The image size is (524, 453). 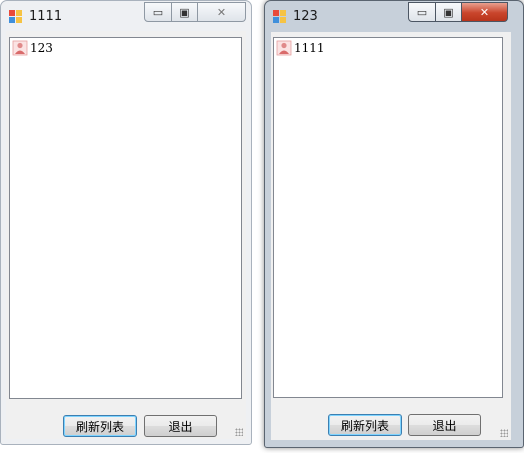 I want to click on list-item: 123, so click(x=32, y=48).